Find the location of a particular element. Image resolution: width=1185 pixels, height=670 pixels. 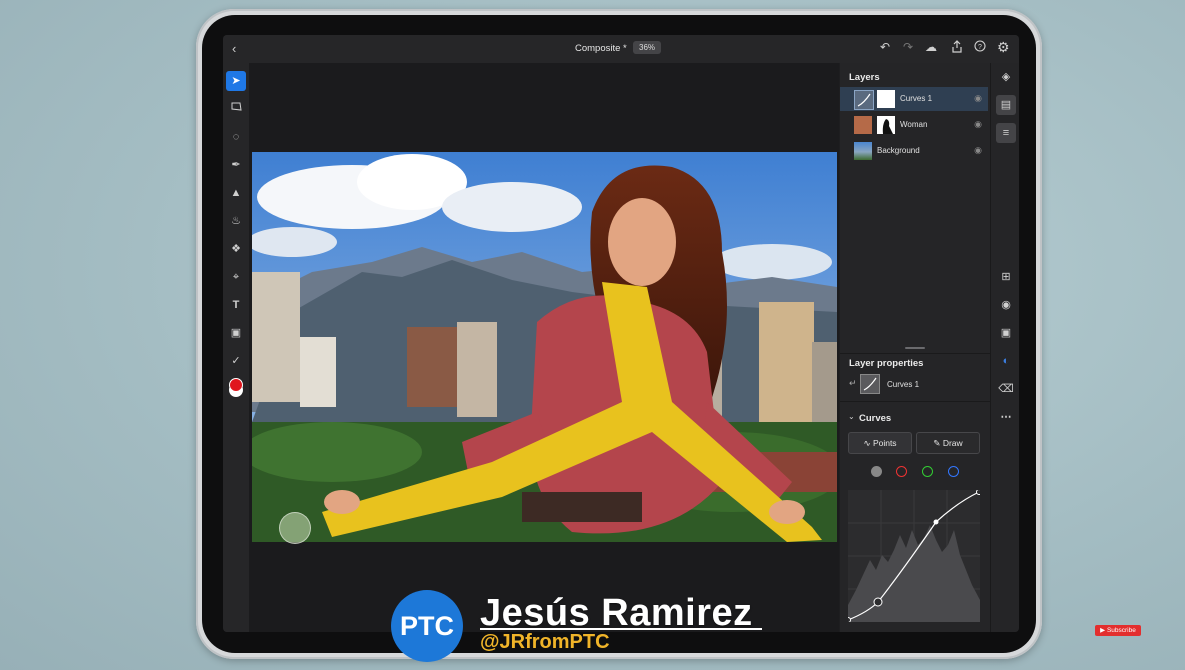

brush-icon: ✒ is located at coordinates (236, 165).